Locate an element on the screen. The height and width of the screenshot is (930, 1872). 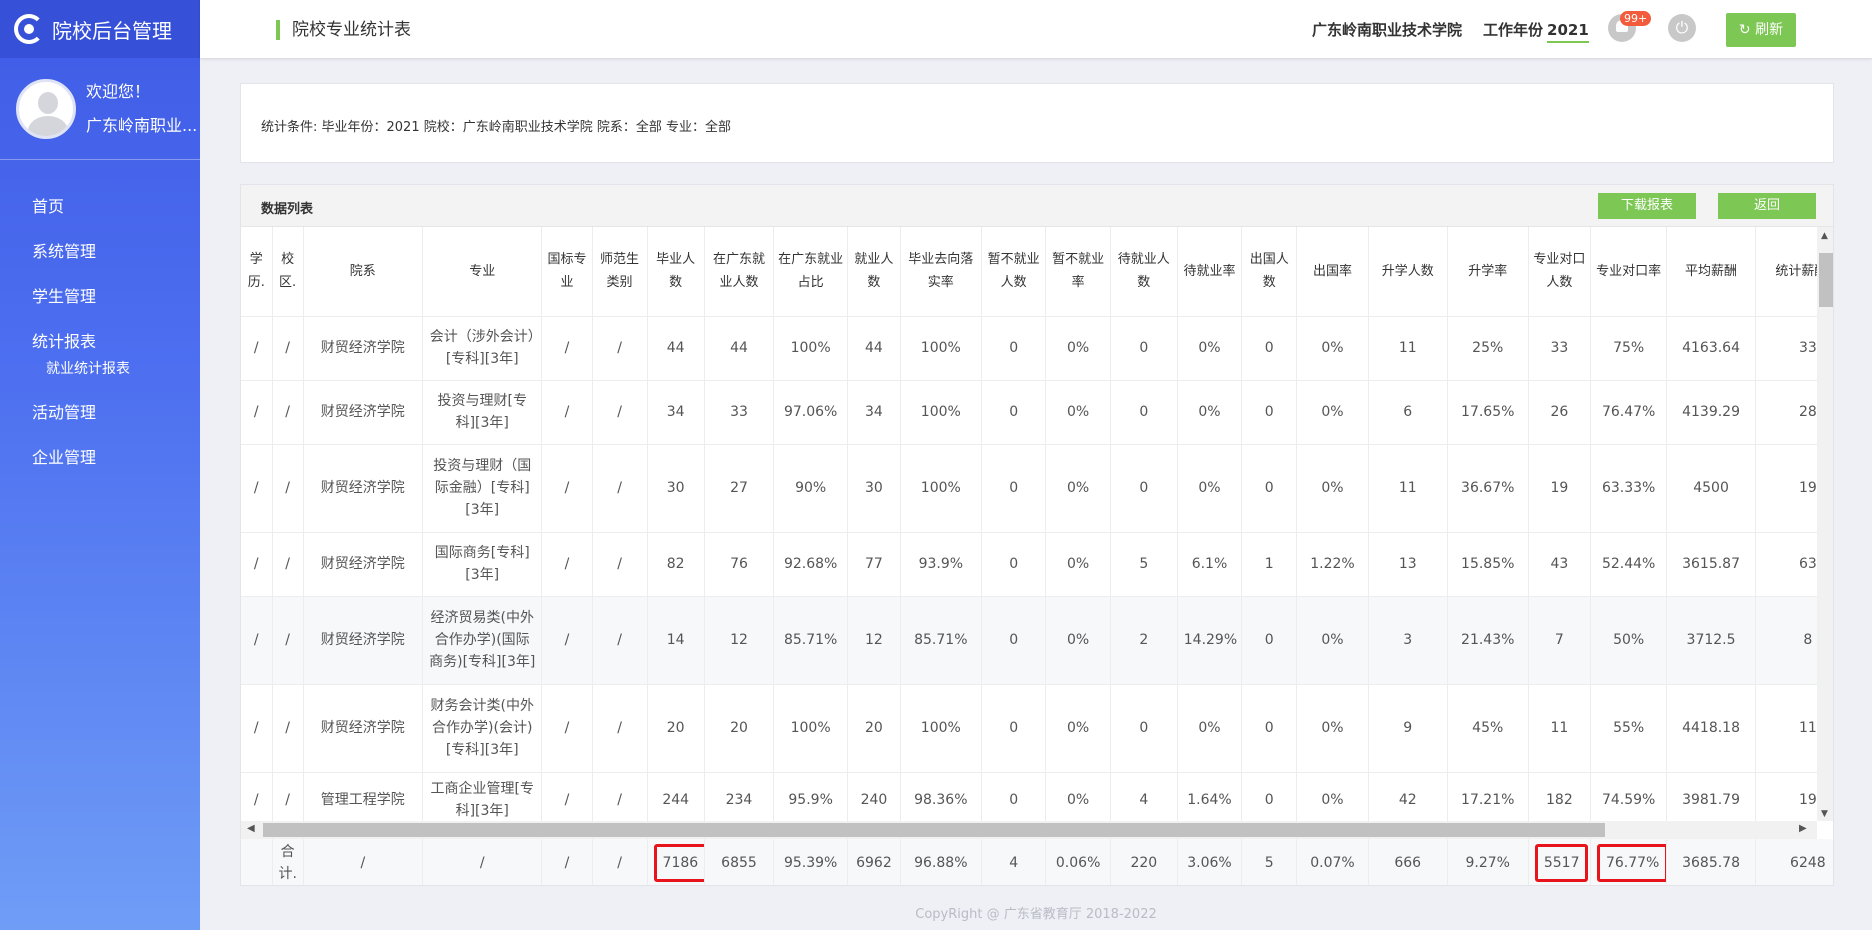
vertical-scrollbar: ▲ ▼ is located at coordinates (1825, 524).